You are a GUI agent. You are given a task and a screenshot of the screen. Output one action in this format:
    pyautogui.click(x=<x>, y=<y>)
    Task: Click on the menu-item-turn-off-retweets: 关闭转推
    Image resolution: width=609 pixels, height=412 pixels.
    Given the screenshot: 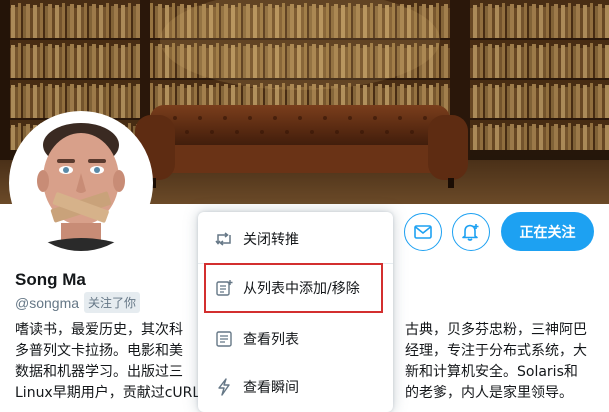 What is the action you would take?
    pyautogui.click(x=295, y=239)
    